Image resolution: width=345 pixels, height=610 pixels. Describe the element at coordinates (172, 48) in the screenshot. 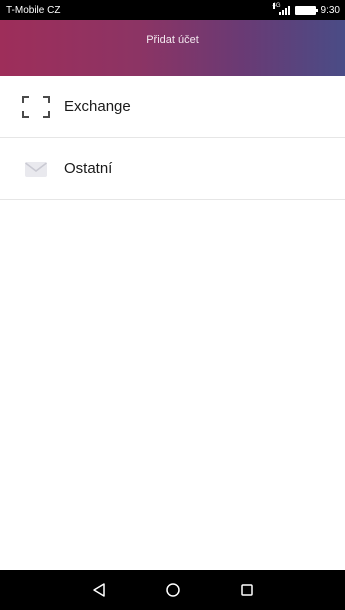

I see `title-bar: Přidat účet` at that location.